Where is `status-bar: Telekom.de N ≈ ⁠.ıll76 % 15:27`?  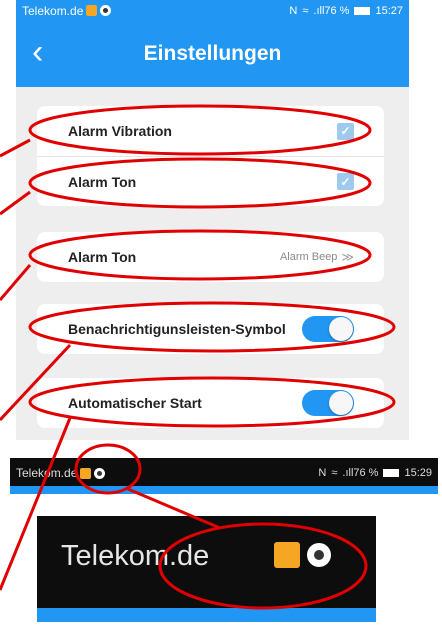
status-bar: Telekom.de N ≈ ⁠.ıll76 % 15:27 is located at coordinates (212, 10).